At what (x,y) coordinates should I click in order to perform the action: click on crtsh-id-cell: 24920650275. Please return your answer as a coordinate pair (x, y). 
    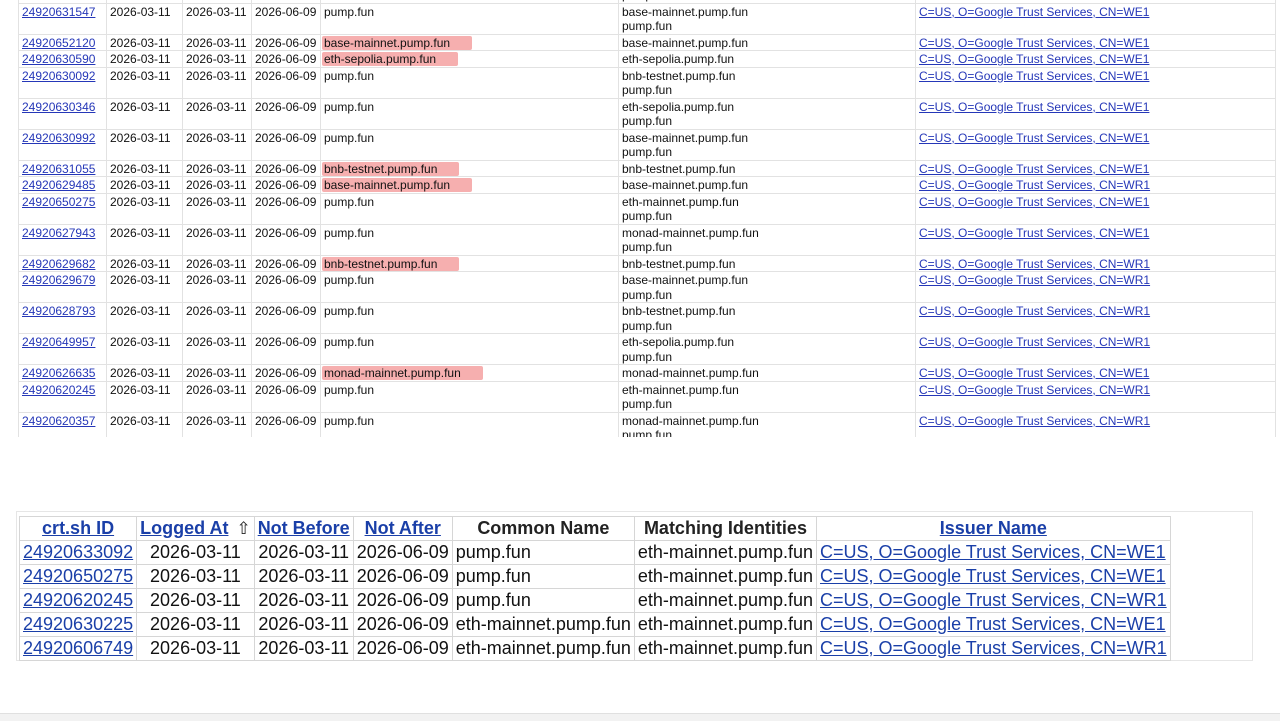
    Looking at the image, I should click on (62, 208).